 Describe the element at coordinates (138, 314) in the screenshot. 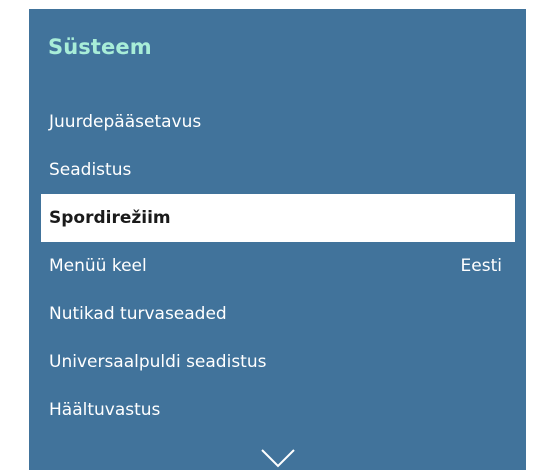

I see `menu-item-label: Nutikad turvaseaded` at that location.